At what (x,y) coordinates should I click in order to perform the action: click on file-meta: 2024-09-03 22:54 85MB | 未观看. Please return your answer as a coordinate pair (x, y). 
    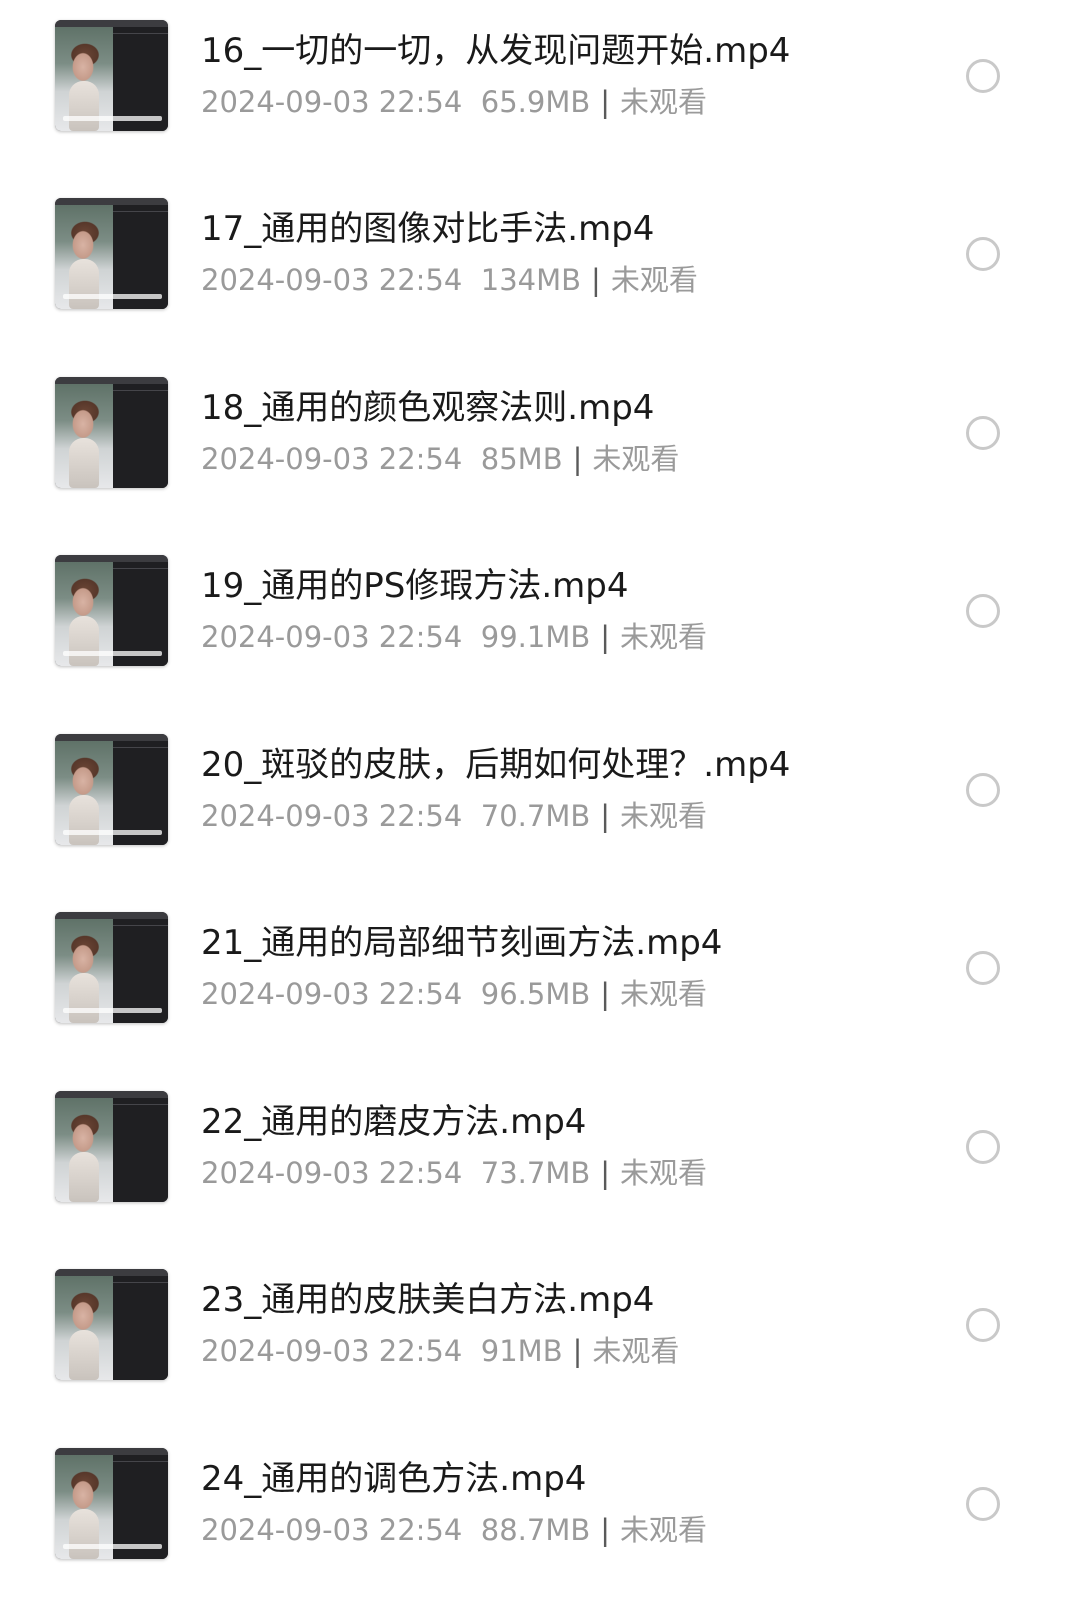
    Looking at the image, I should click on (440, 459).